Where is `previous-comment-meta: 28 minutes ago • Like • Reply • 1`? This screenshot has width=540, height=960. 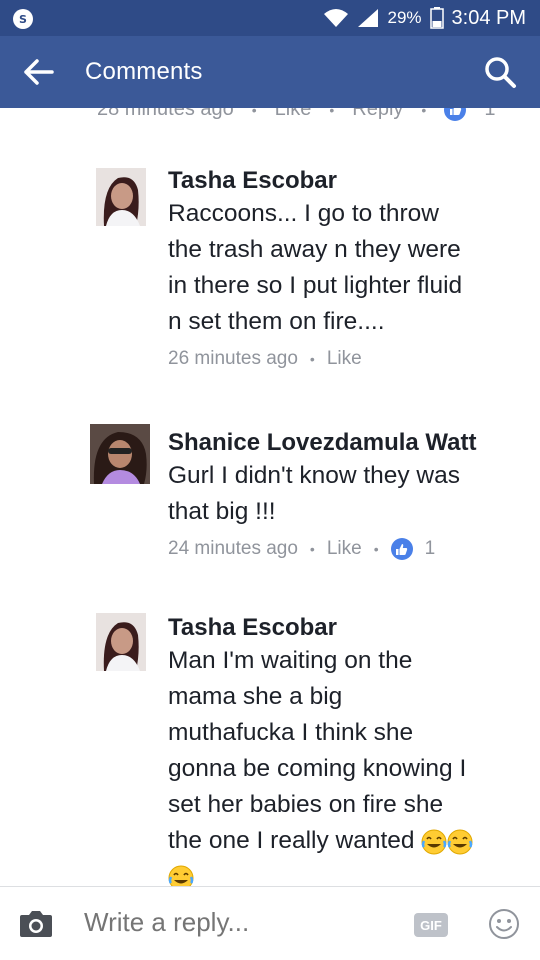 previous-comment-meta: 28 minutes ago • Like • Reply • 1 is located at coordinates (296, 114).